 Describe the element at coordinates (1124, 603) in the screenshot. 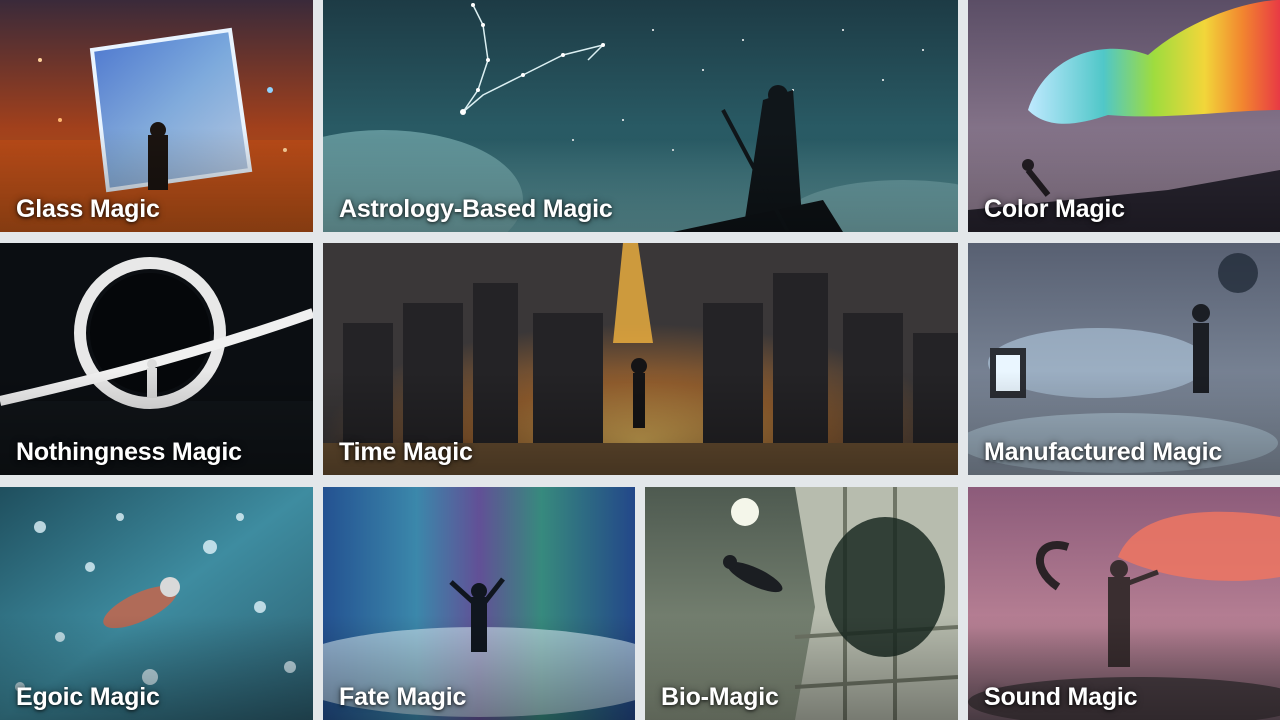

I see `tile-sound-magic: Sound Magic` at that location.